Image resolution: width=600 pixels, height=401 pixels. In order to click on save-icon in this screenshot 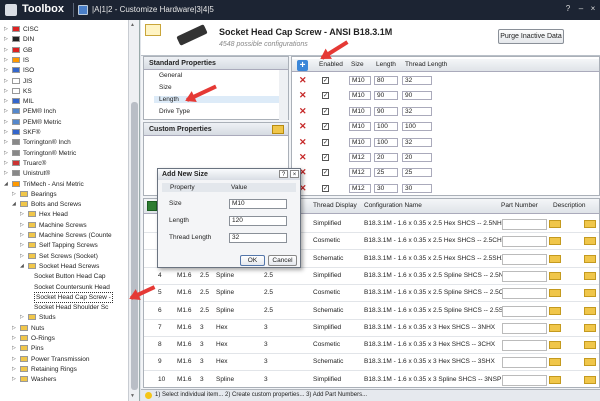, I will do `click(83, 10)`.